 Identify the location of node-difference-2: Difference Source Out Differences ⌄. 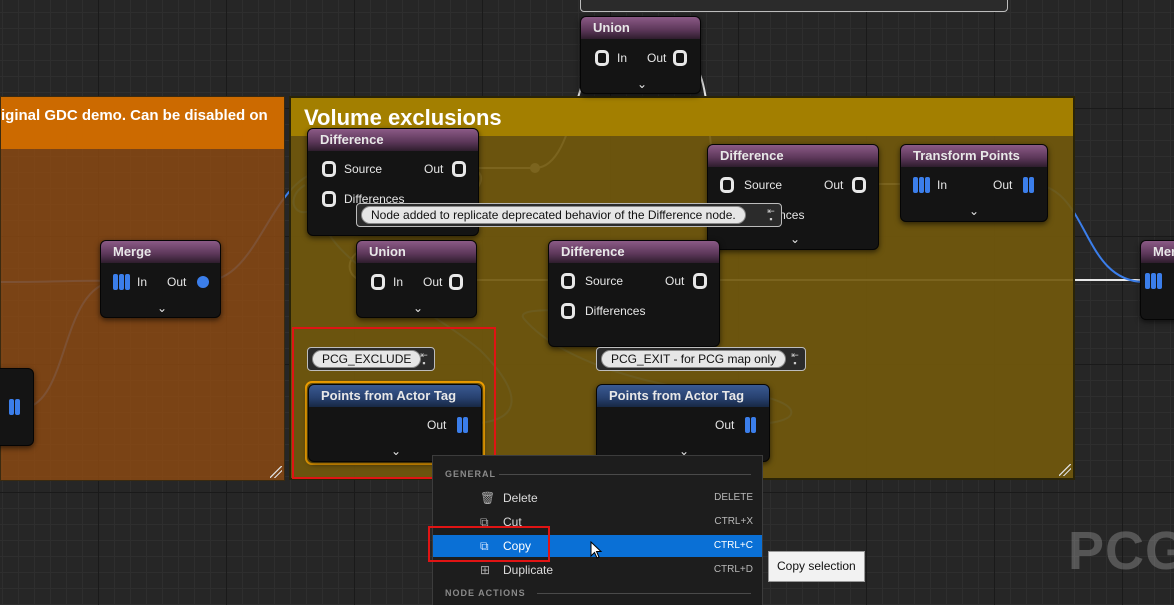
(793, 197).